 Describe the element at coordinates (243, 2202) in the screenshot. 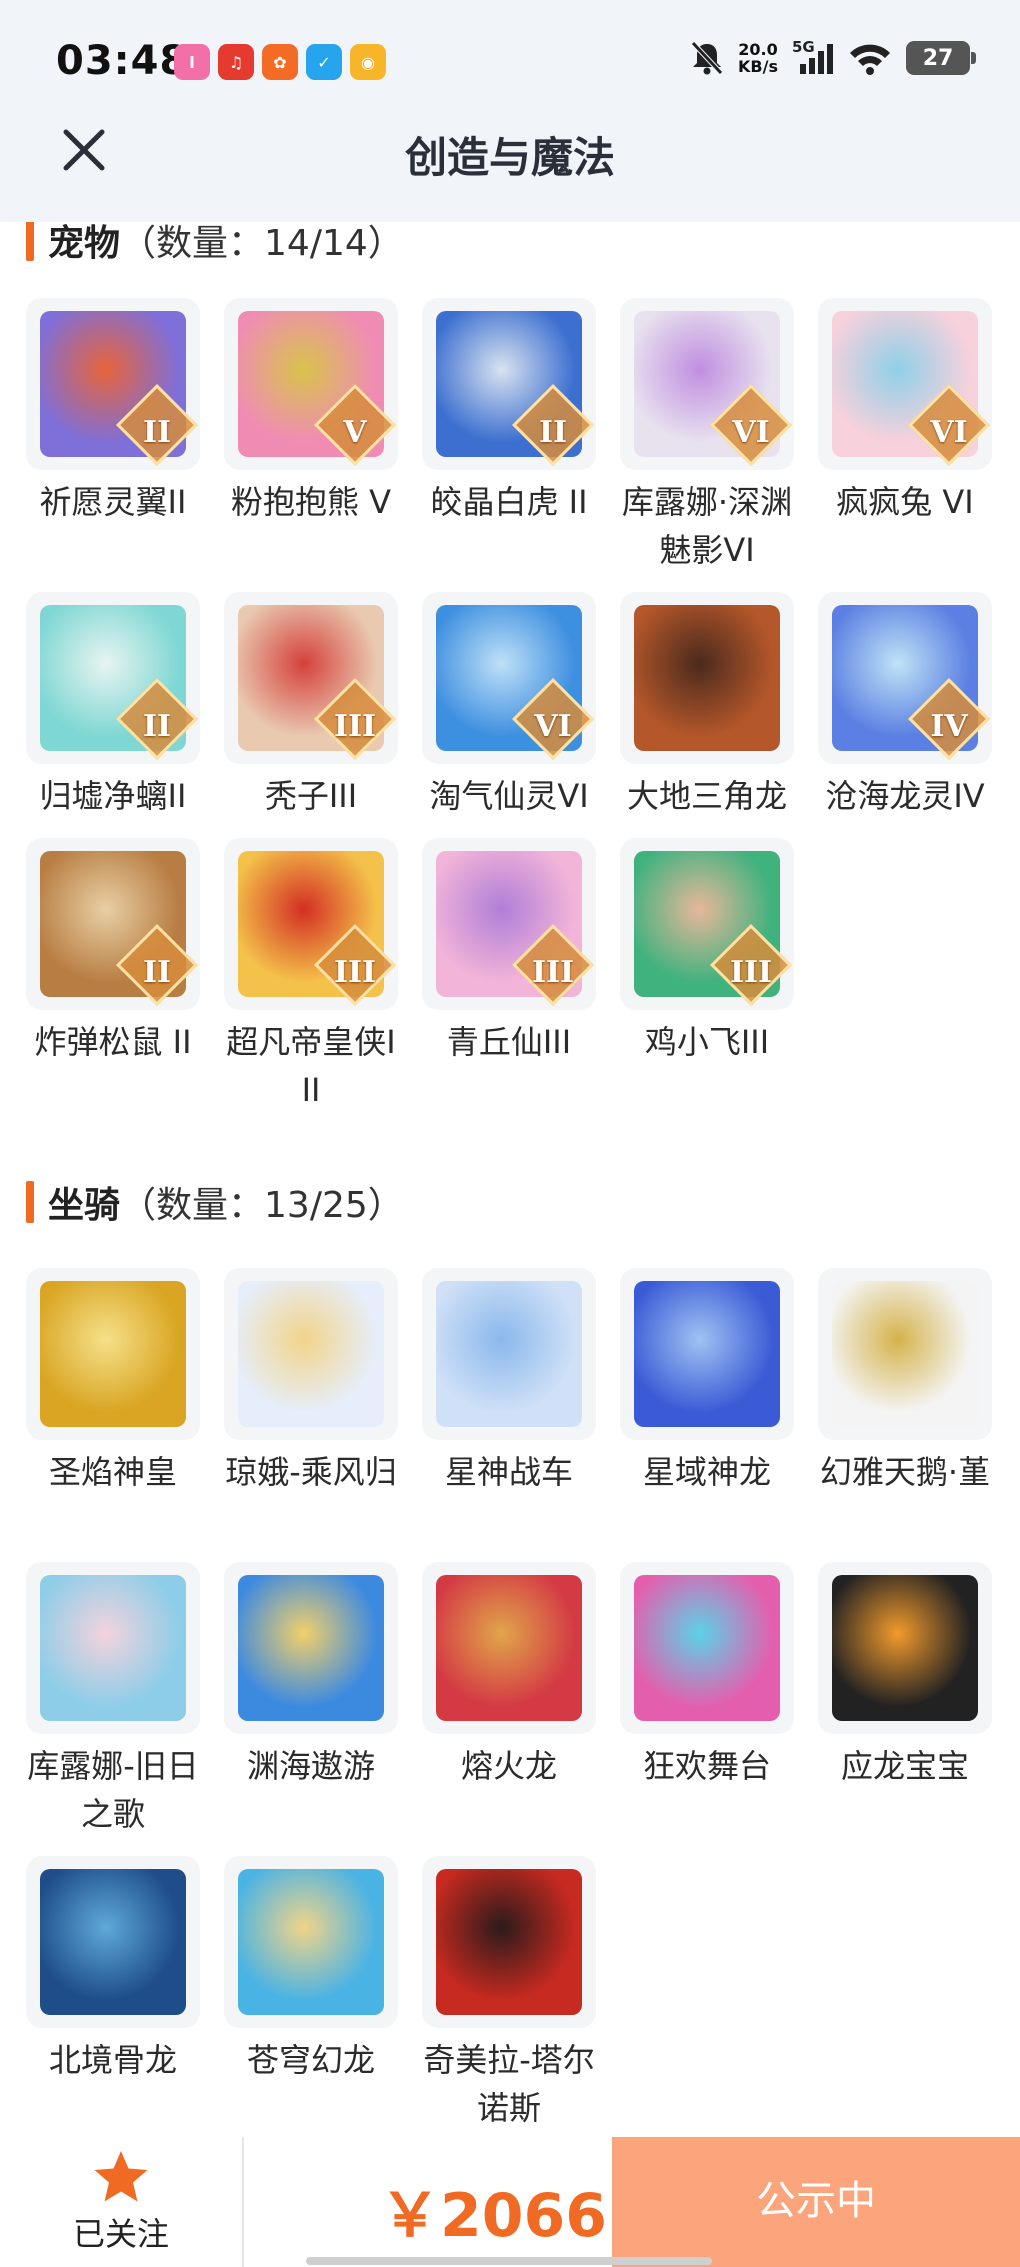

I see `divider` at that location.